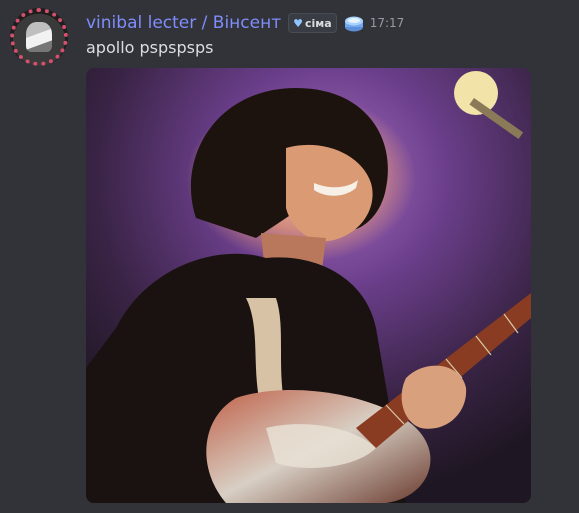 The image size is (579, 513). What do you see at coordinates (298, 23) in the screenshot?
I see `blue-heart-icon: ♥` at bounding box center [298, 23].